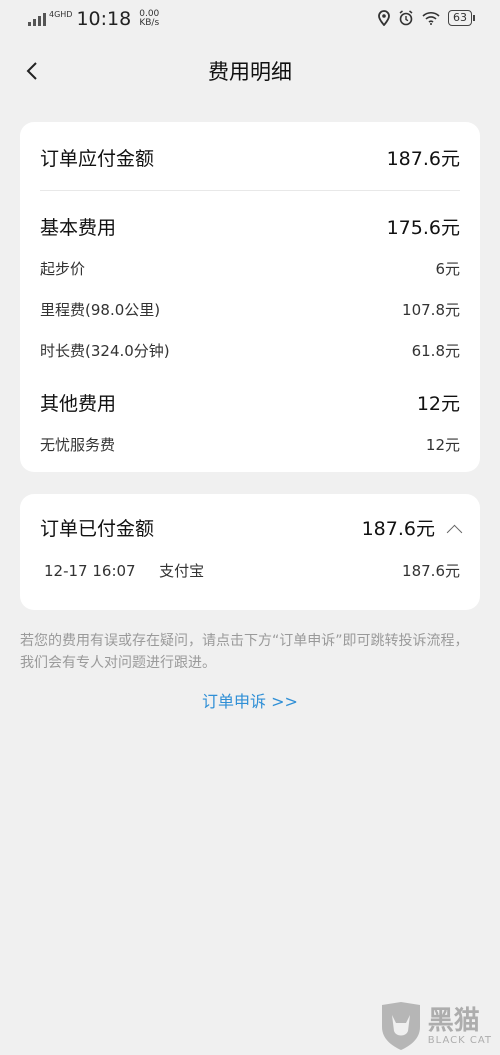 Image resolution: width=500 pixels, height=1055 pixels. Describe the element at coordinates (105, 351) in the screenshot. I see `fee-item-label: 时长费(324.0分钟)` at that location.